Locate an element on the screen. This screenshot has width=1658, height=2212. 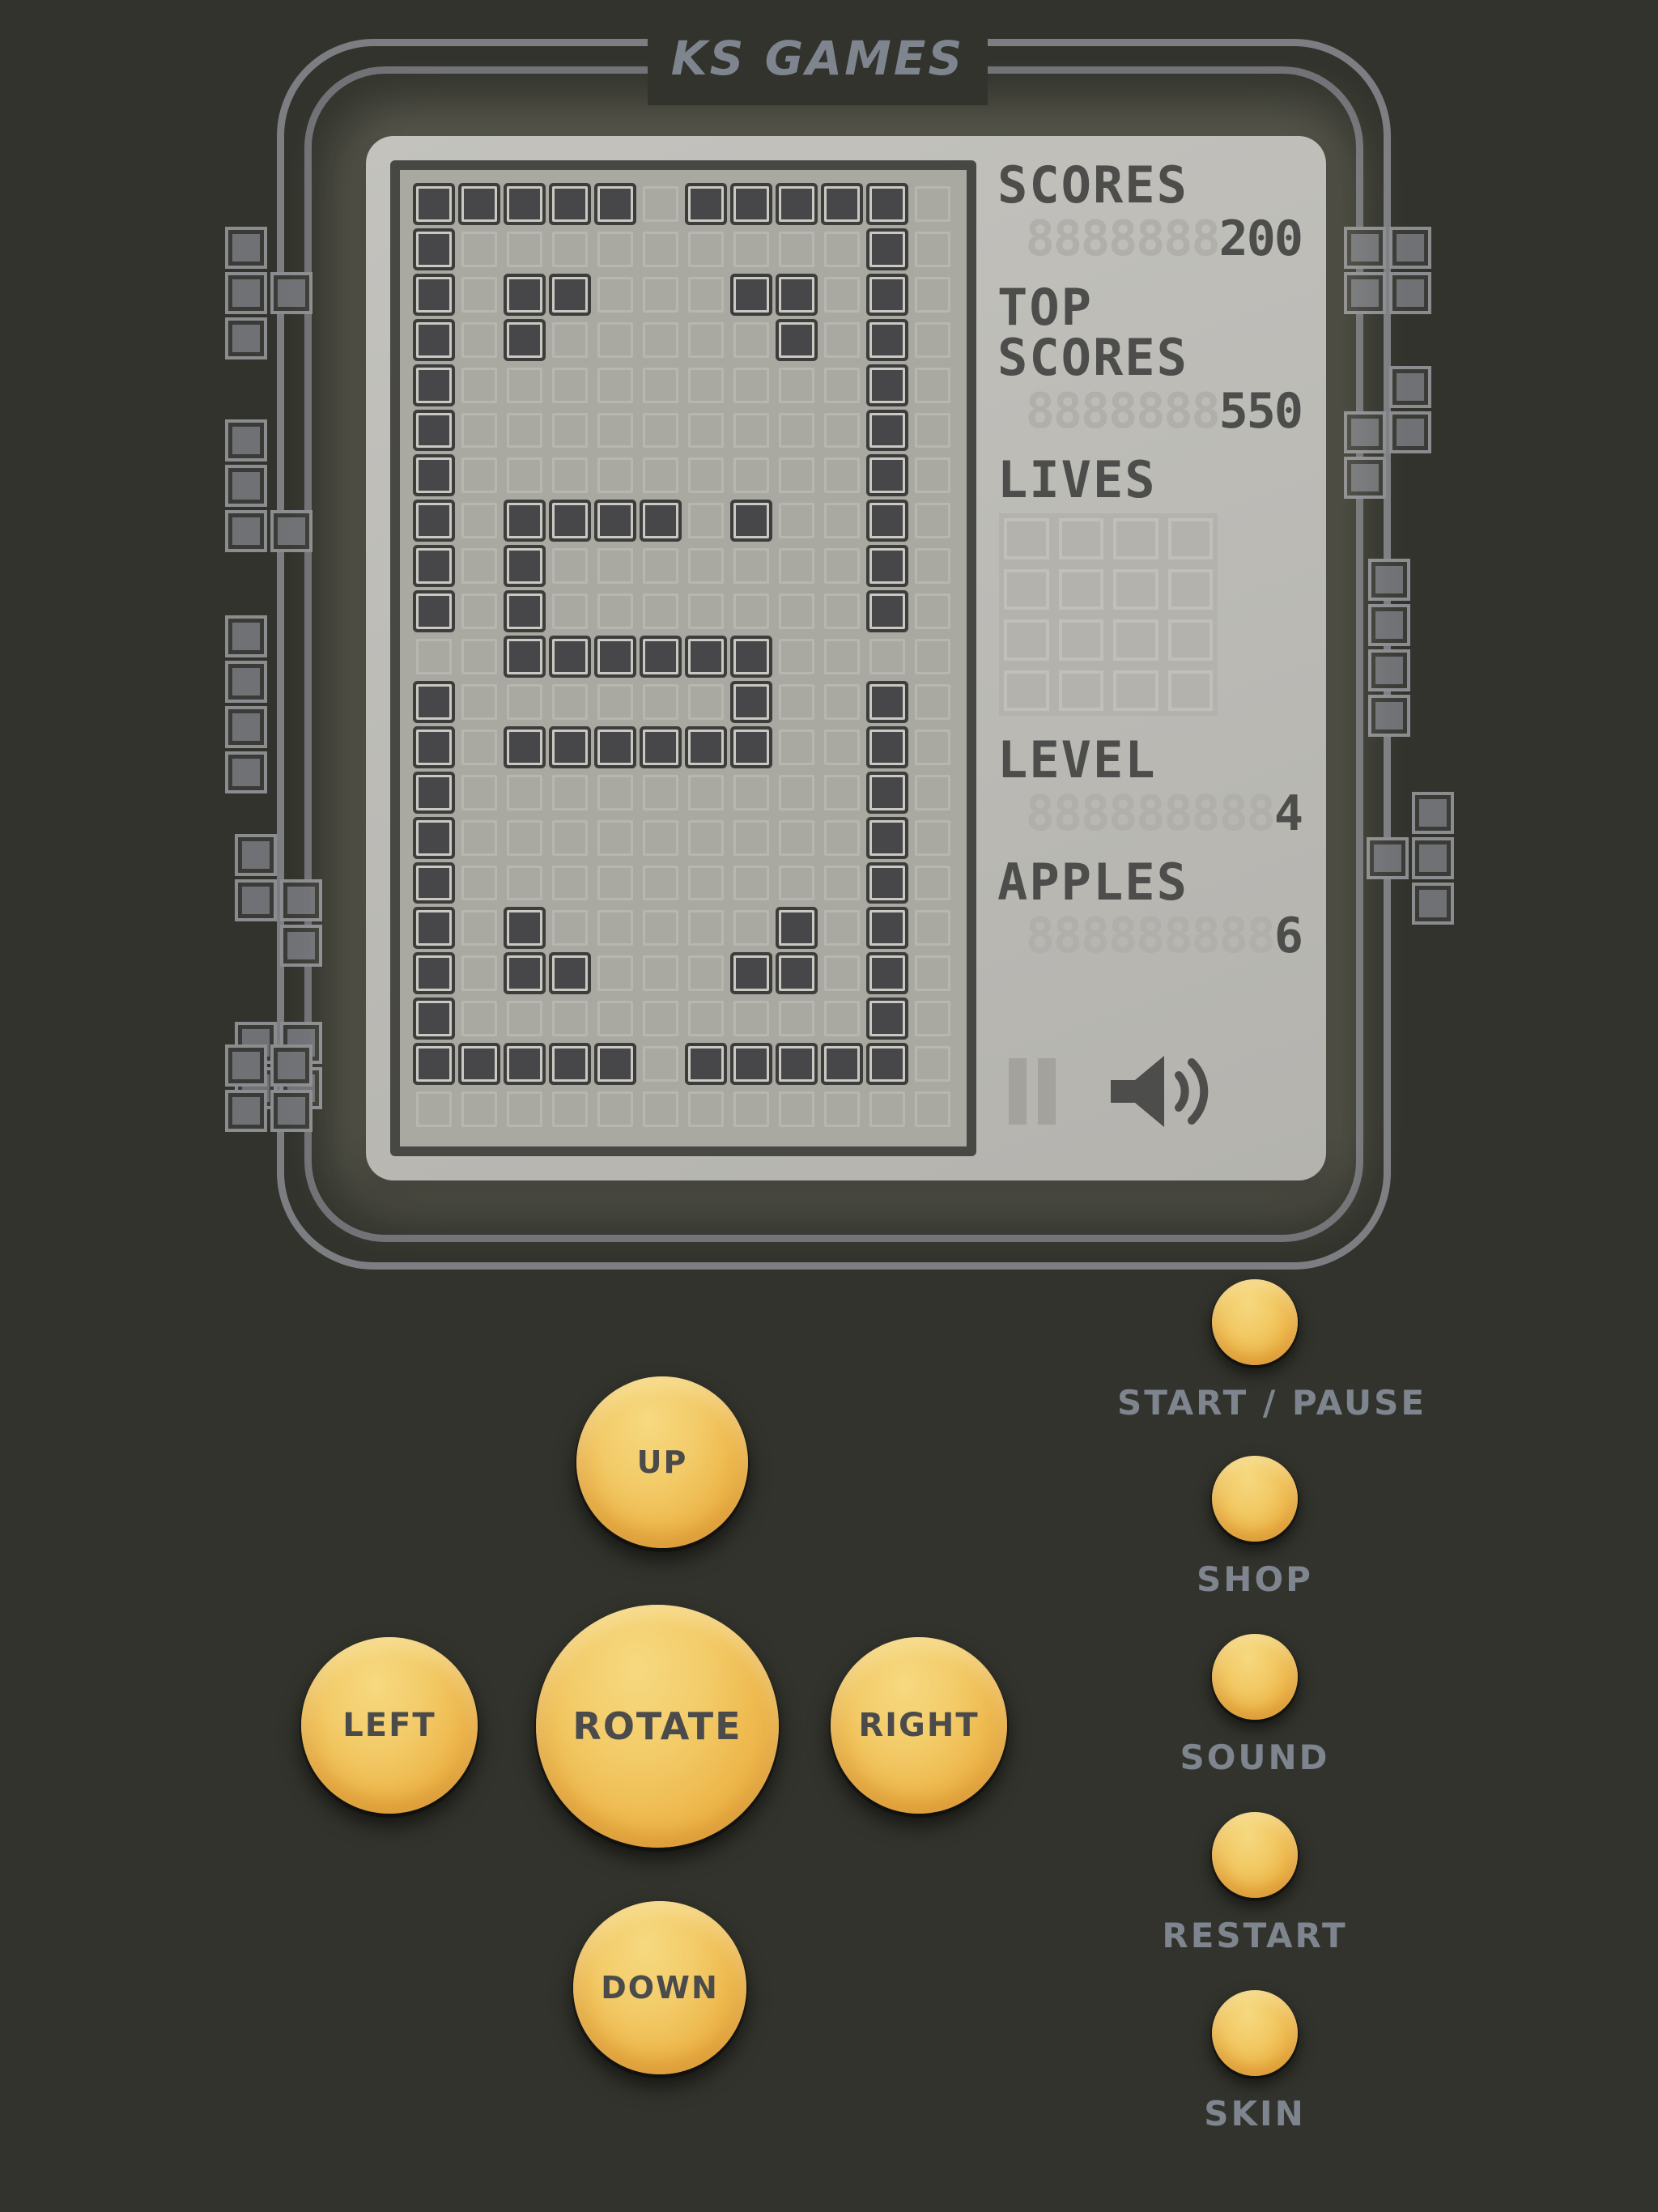
right-button-label: RIGHT is located at coordinates (919, 1726).